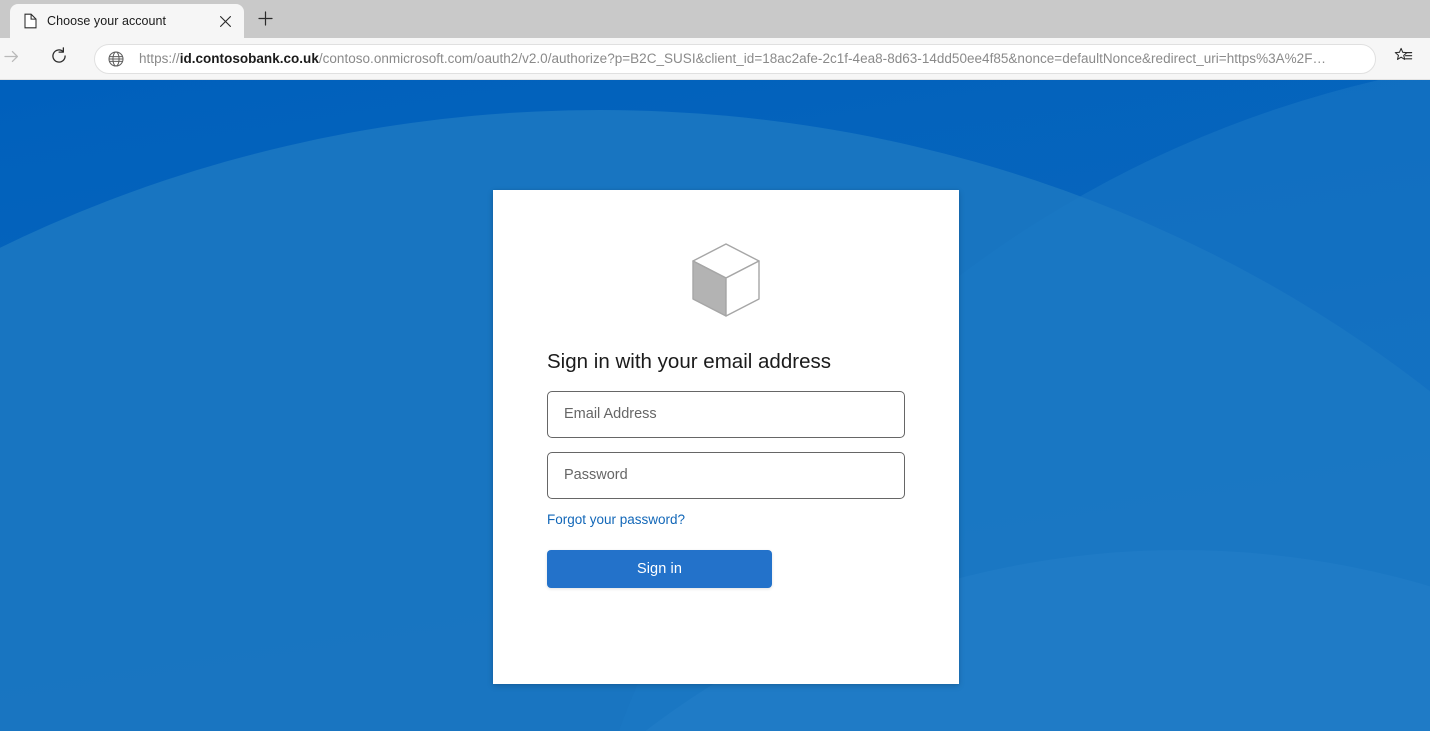 This screenshot has height=731, width=1430. I want to click on password-field, so click(726, 475).